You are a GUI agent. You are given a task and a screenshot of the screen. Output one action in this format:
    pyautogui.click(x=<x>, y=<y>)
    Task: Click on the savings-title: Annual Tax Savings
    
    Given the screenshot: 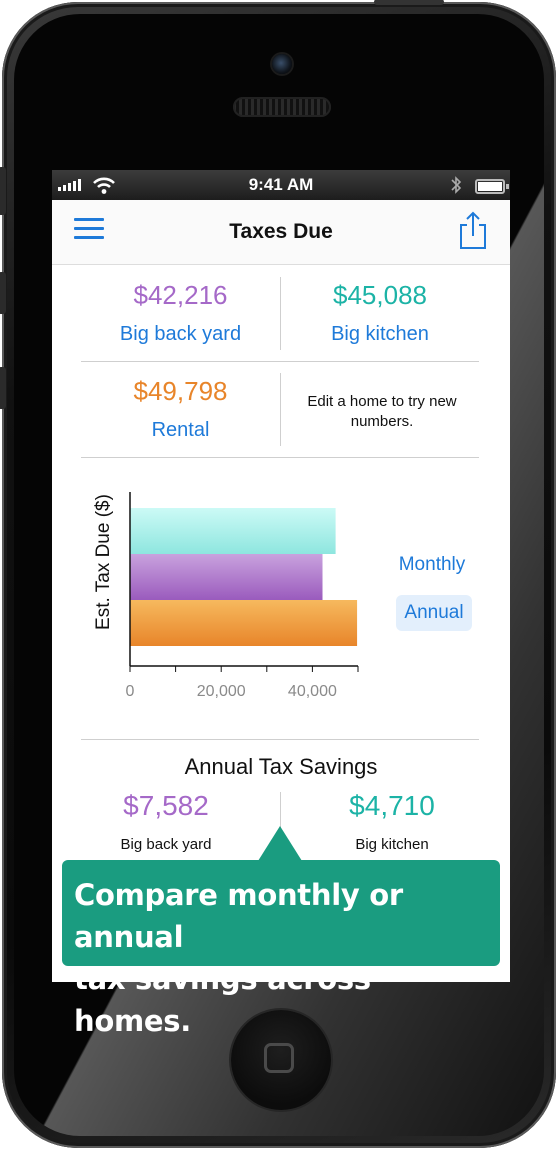 What is the action you would take?
    pyautogui.click(x=281, y=766)
    